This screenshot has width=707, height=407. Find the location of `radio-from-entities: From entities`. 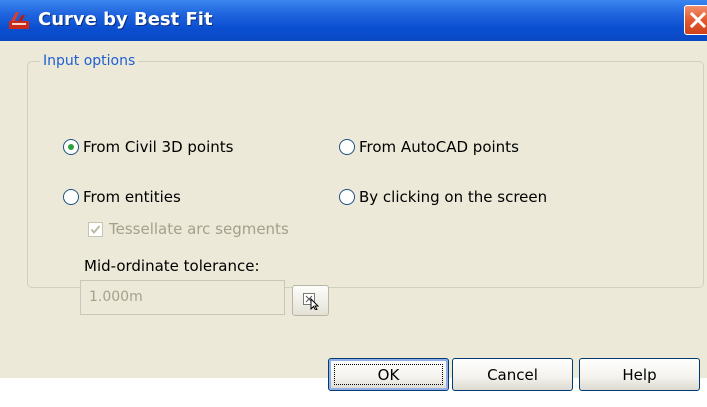

radio-from-entities: From entities is located at coordinates (122, 197).